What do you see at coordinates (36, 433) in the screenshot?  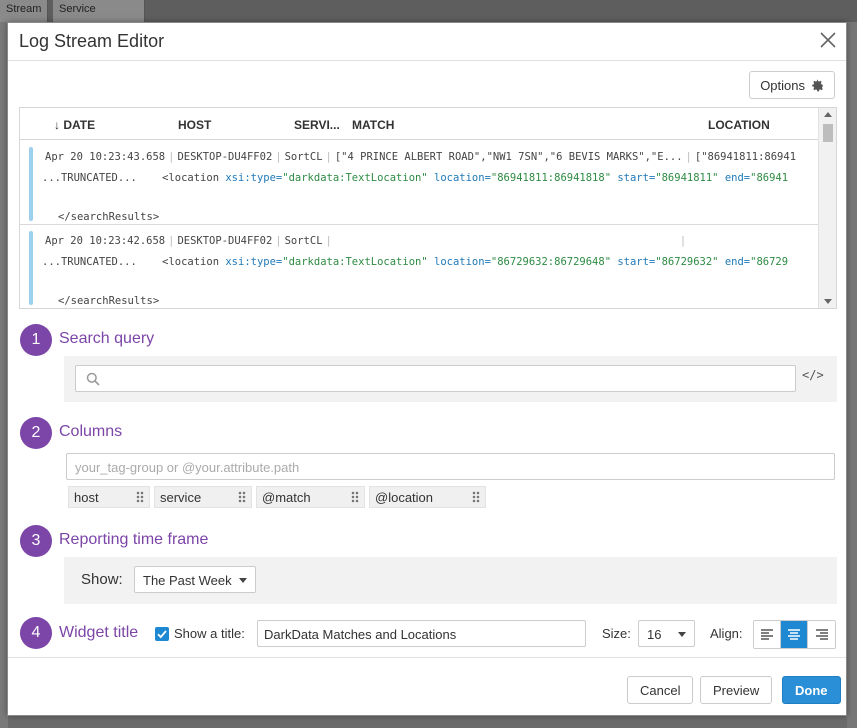 I see `step-2-badge: 2` at bounding box center [36, 433].